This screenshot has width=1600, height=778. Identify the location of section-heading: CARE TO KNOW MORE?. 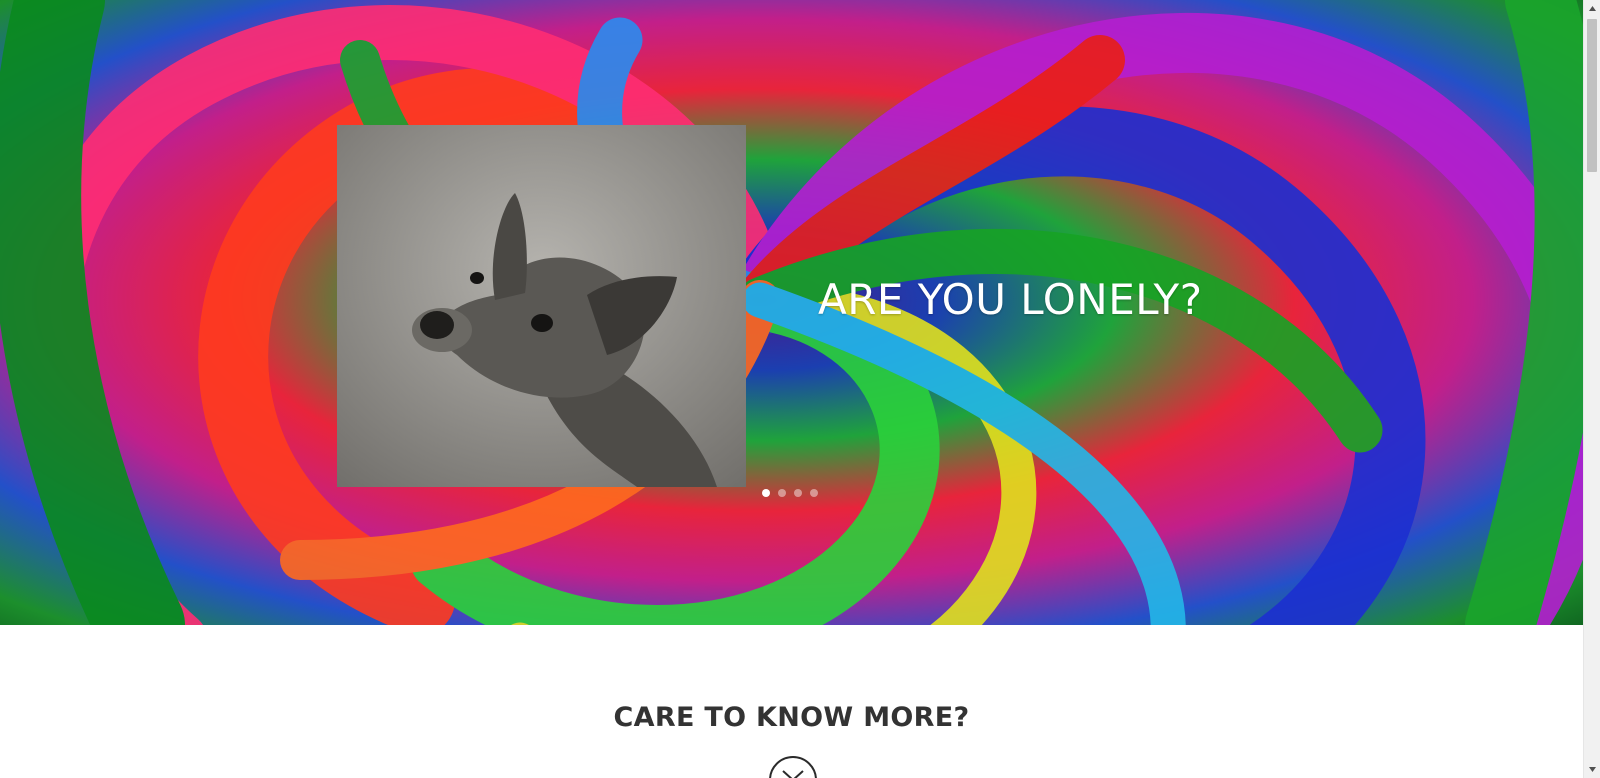
(791, 717).